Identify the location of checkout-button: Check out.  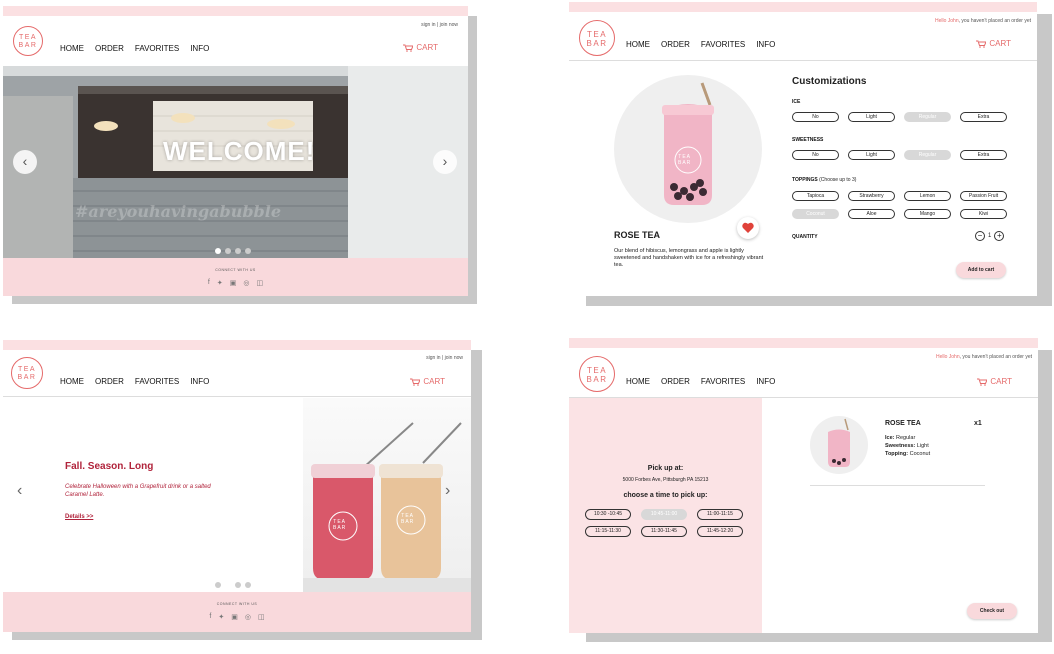
(992, 611).